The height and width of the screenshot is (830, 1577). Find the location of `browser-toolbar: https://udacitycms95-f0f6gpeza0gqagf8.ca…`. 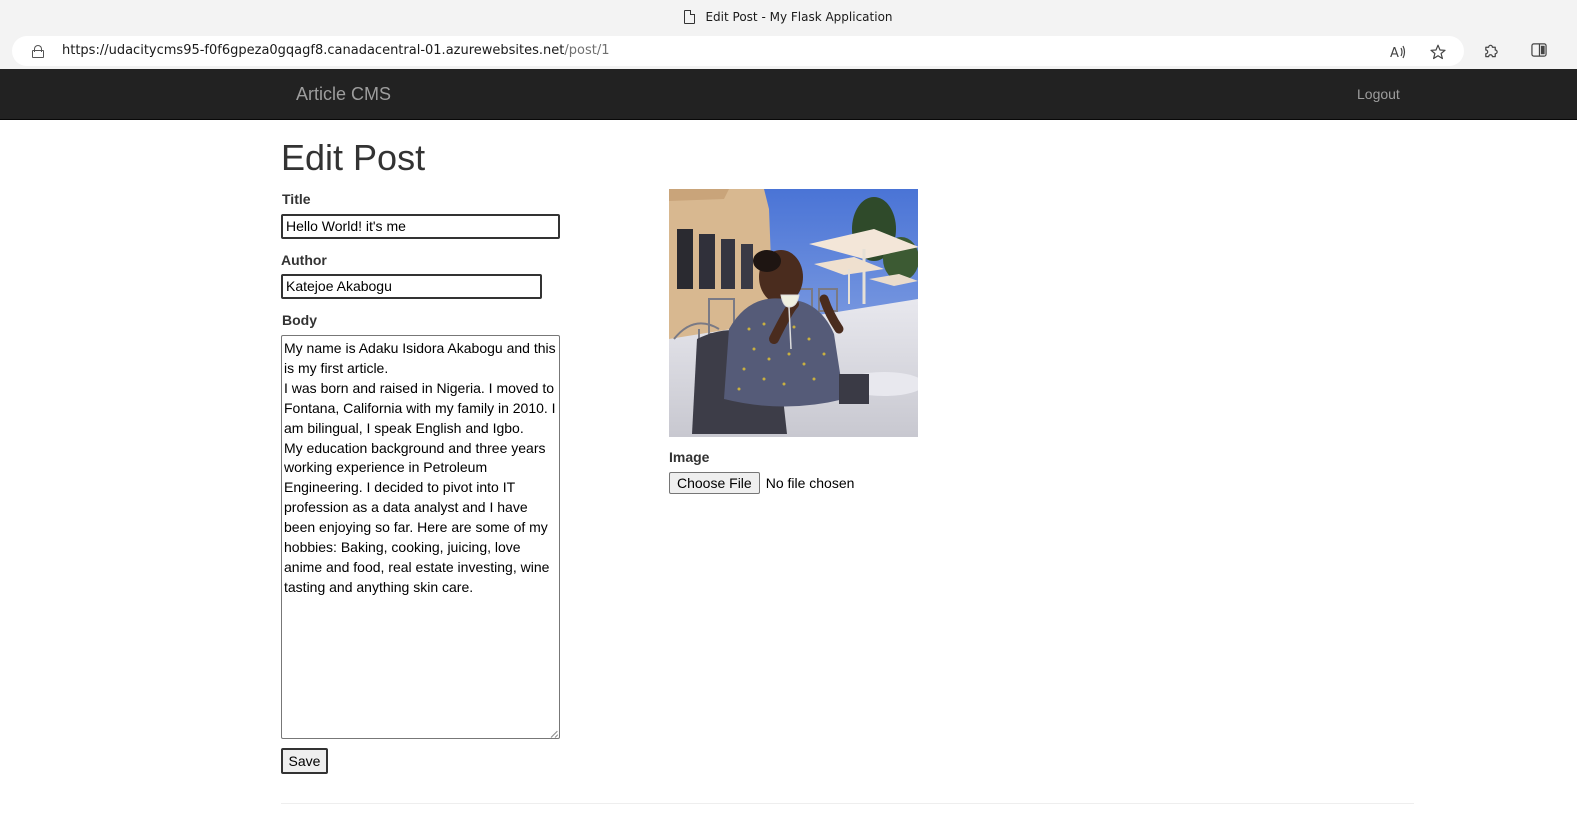

browser-toolbar: https://udacitycms95-f0f6gpeza0gqagf8.ca… is located at coordinates (788, 51).